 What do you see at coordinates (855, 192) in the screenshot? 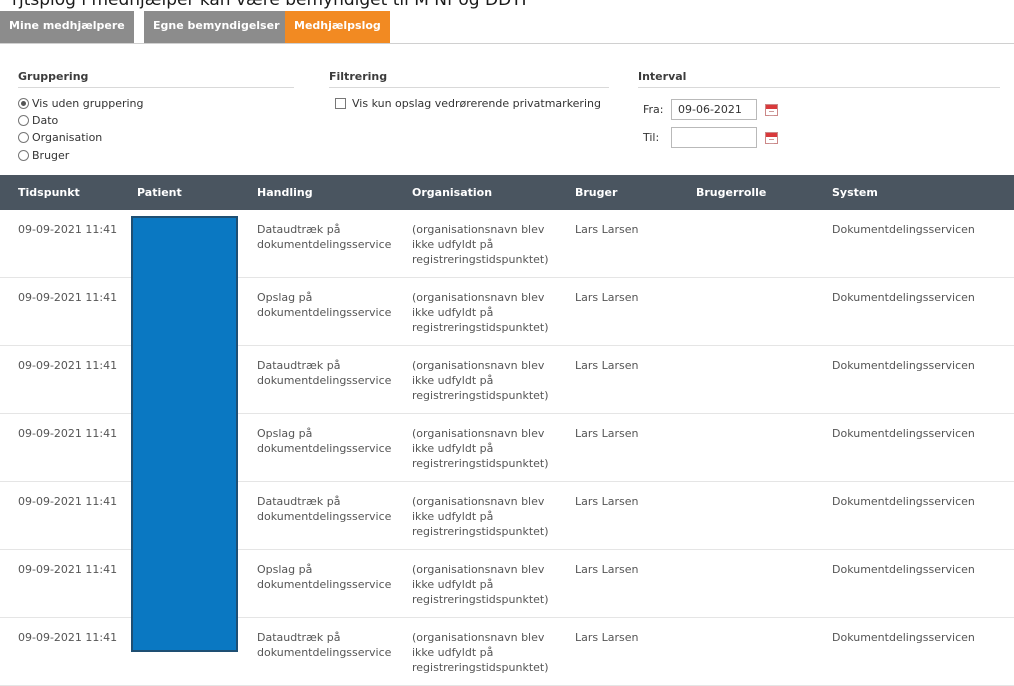
I see `col-system: System` at bounding box center [855, 192].